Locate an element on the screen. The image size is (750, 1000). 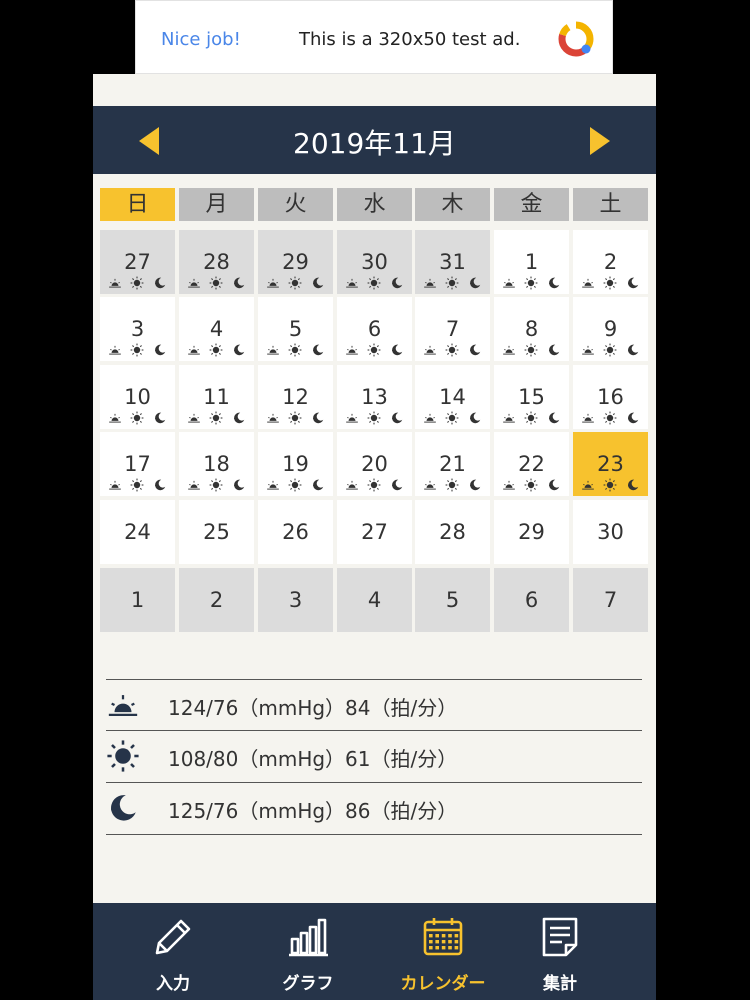
day-number: 4 is located at coordinates (374, 600).